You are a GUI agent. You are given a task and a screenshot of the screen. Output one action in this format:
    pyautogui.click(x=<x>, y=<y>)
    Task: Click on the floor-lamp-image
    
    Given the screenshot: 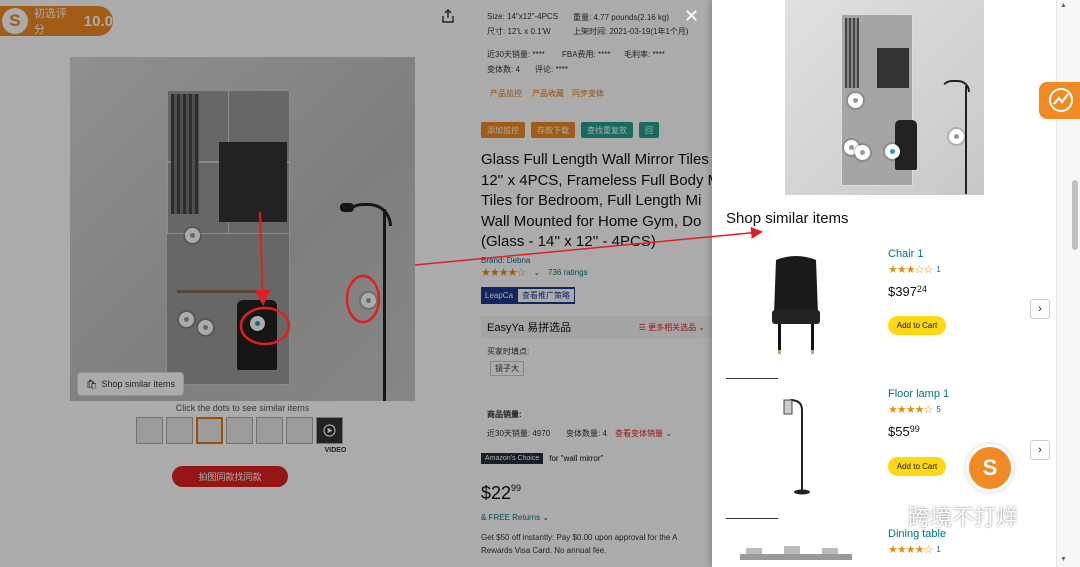 What is the action you would take?
    pyautogui.click(x=796, y=448)
    